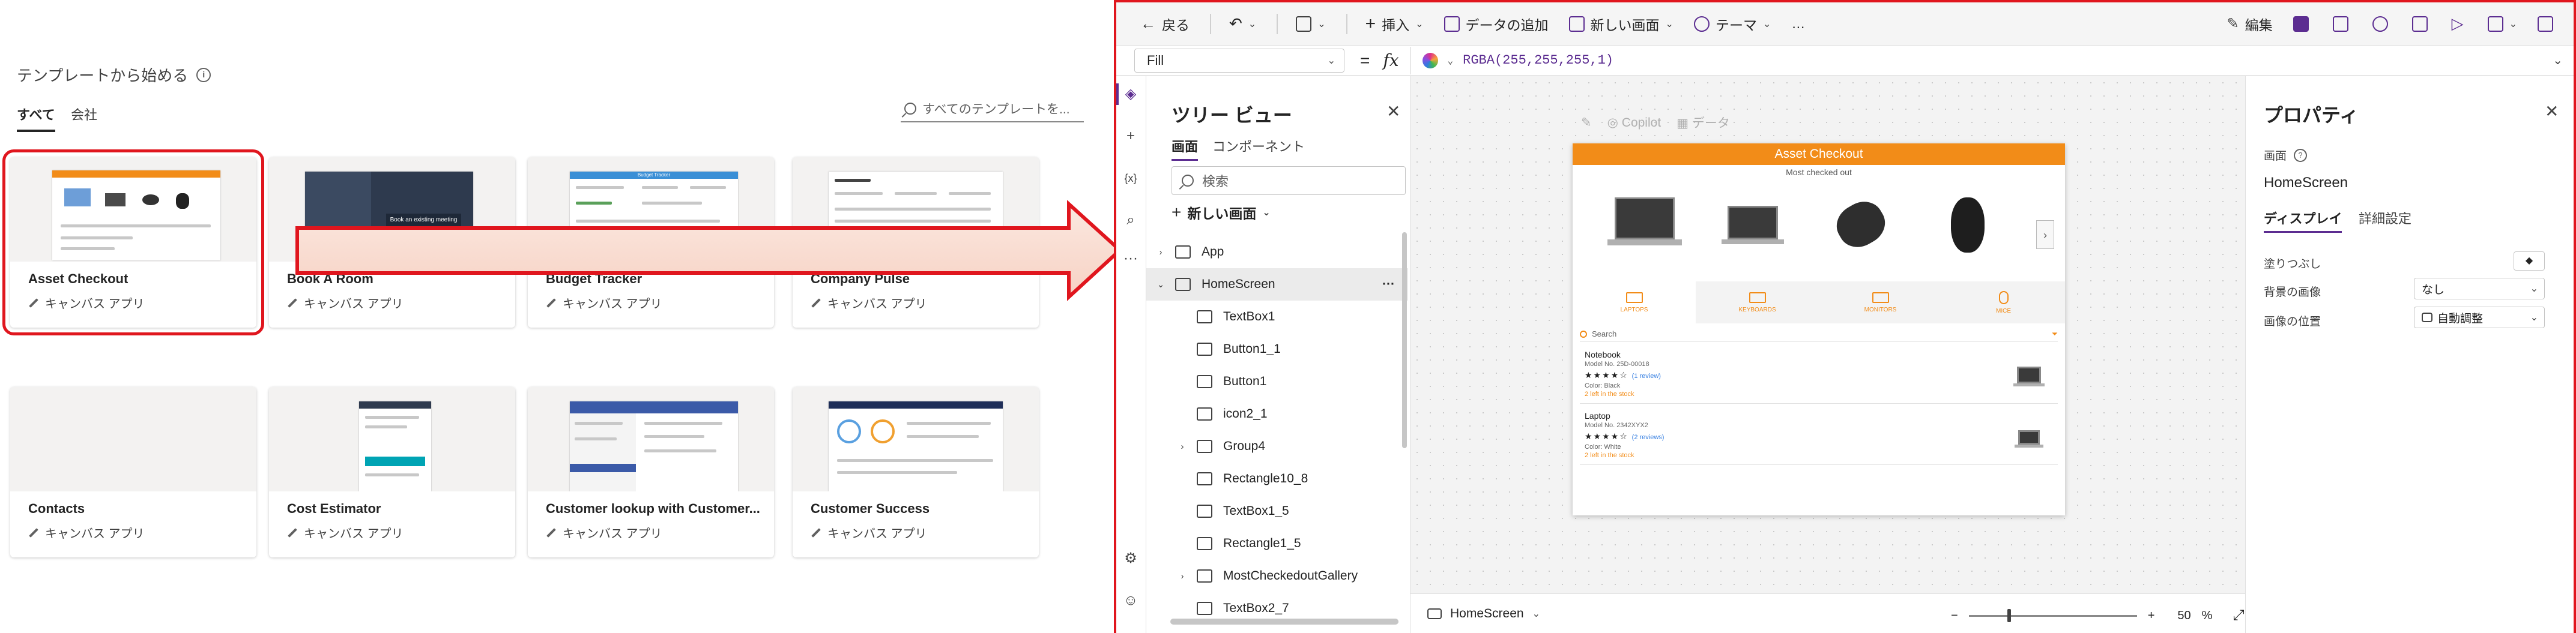 The image size is (2576, 633). I want to click on comments-button, so click(2340, 24).